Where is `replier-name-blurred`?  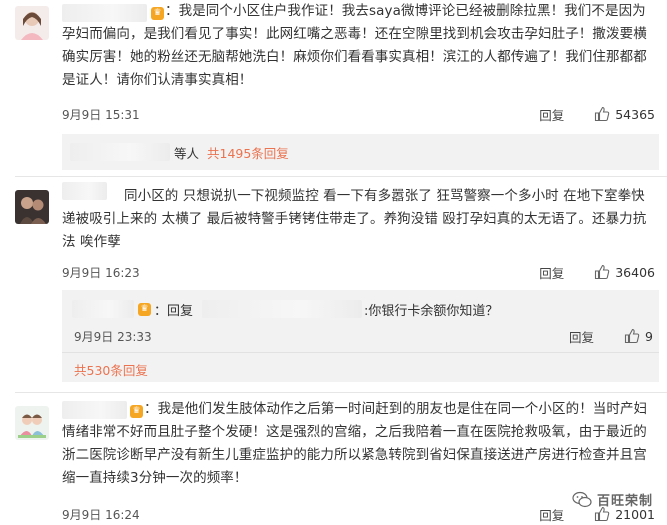
replier-name-blurred is located at coordinates (103, 309).